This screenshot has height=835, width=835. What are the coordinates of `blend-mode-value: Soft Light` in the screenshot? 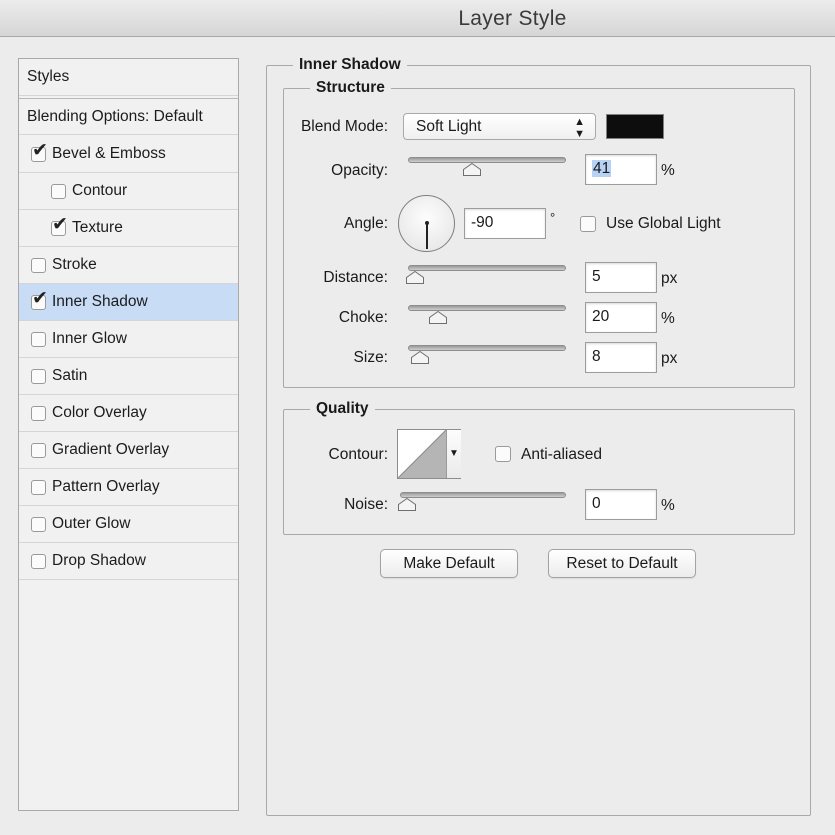 It's located at (449, 126).